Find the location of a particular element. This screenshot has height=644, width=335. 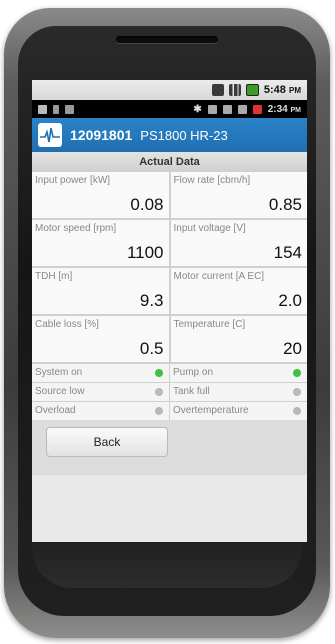

status-label: Overtemperature is located at coordinates (211, 410).